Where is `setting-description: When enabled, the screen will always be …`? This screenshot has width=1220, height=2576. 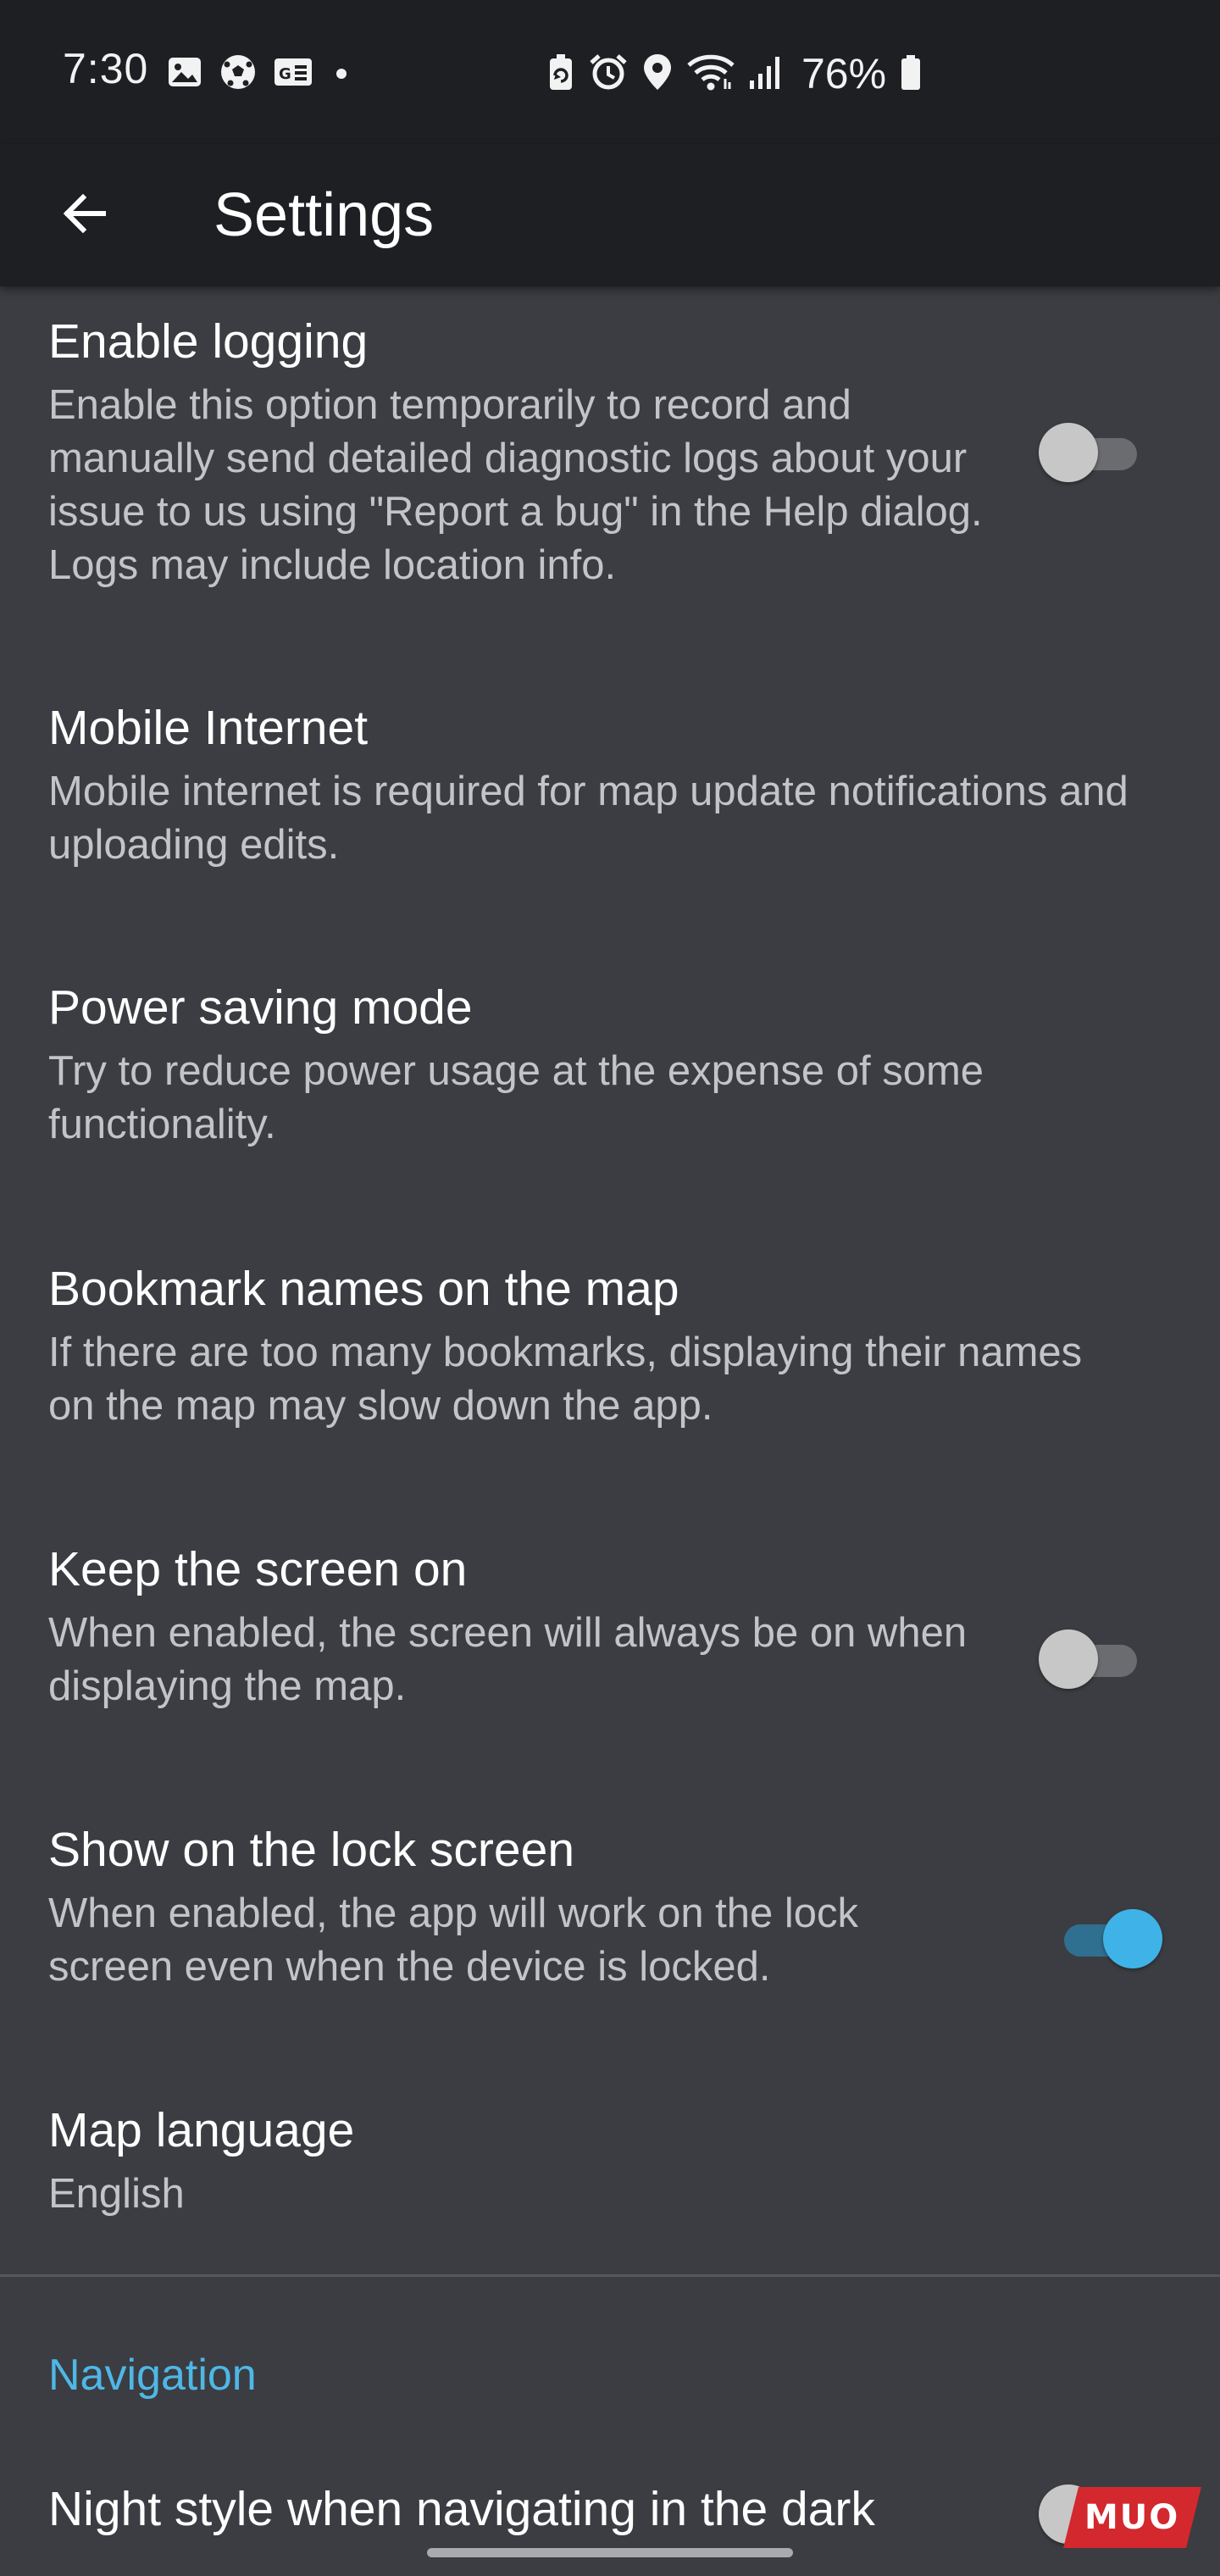 setting-description: When enabled, the screen will always be … is located at coordinates (508, 1659).